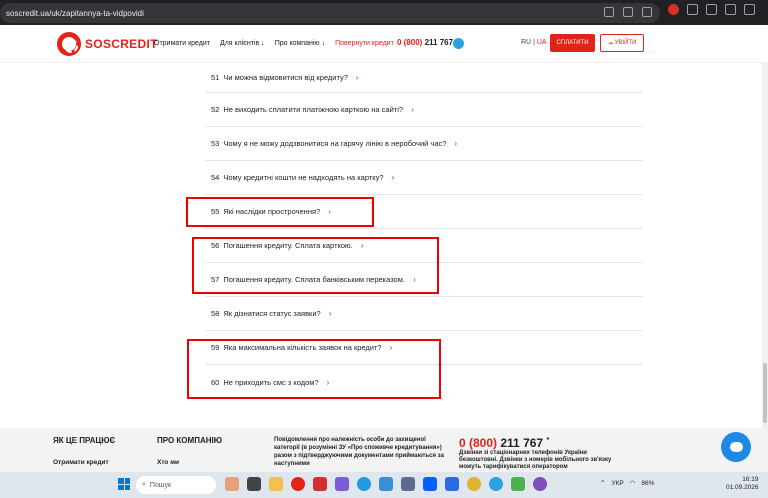 The height and width of the screenshot is (498, 768). I want to click on windows-start-icon, so click(124, 484).